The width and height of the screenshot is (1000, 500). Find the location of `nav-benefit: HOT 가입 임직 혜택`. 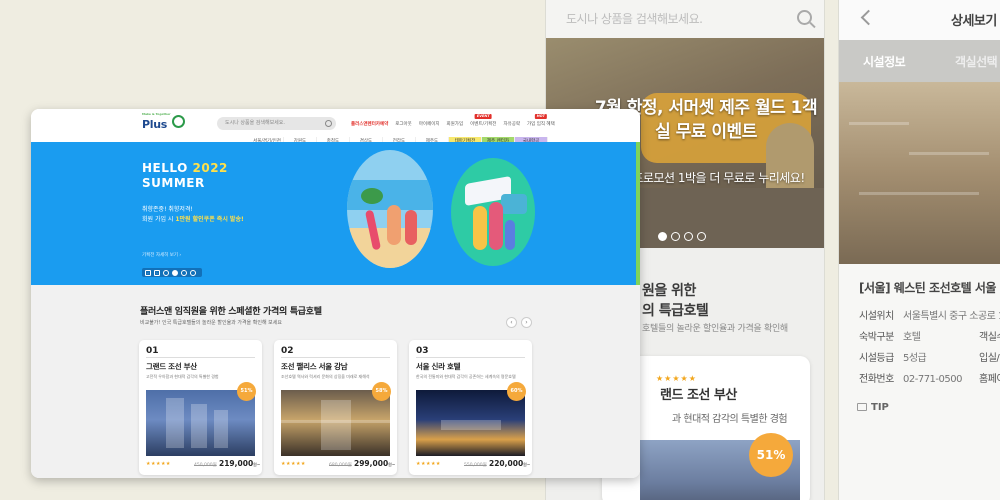

nav-benefit: HOT 가입 임직 혜택 is located at coordinates (541, 120).